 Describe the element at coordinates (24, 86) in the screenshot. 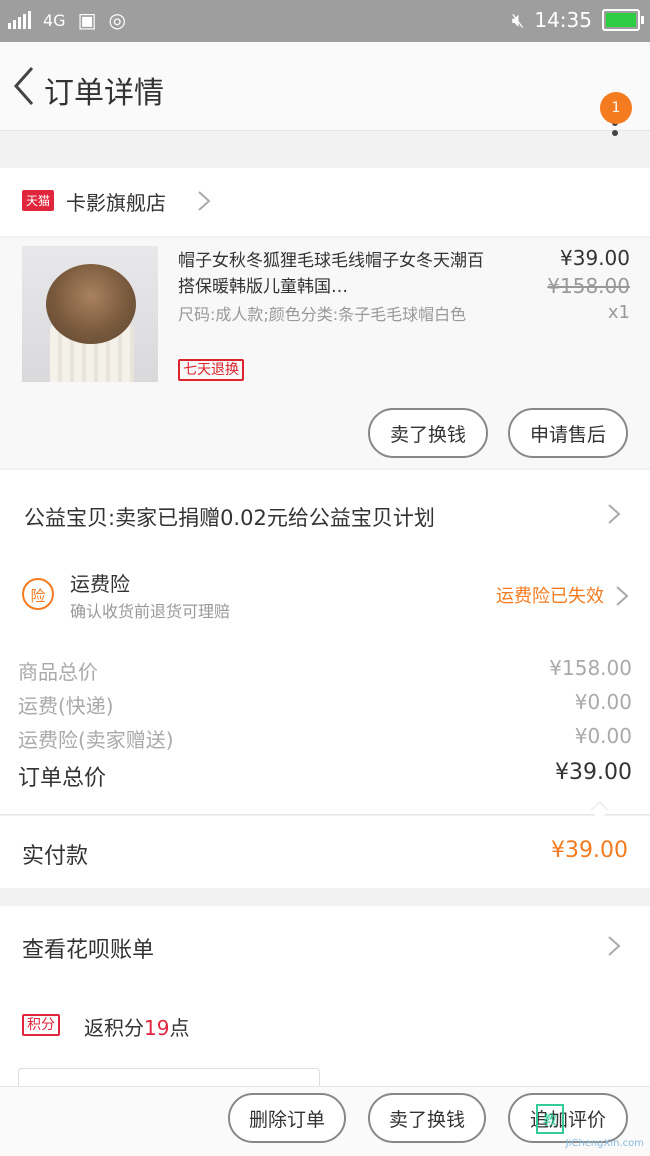

I see `back-arrow-icon` at that location.